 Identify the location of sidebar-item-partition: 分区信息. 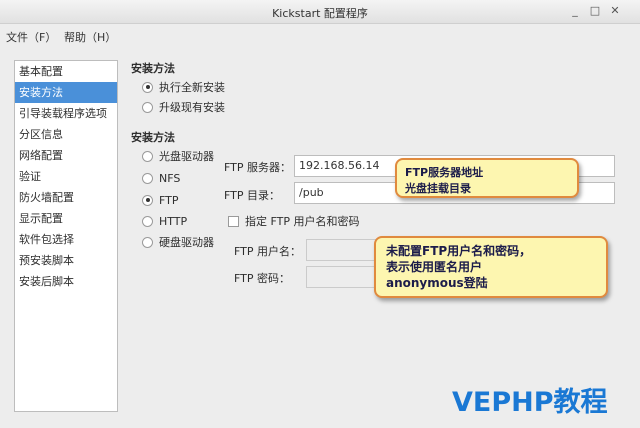
(66, 134).